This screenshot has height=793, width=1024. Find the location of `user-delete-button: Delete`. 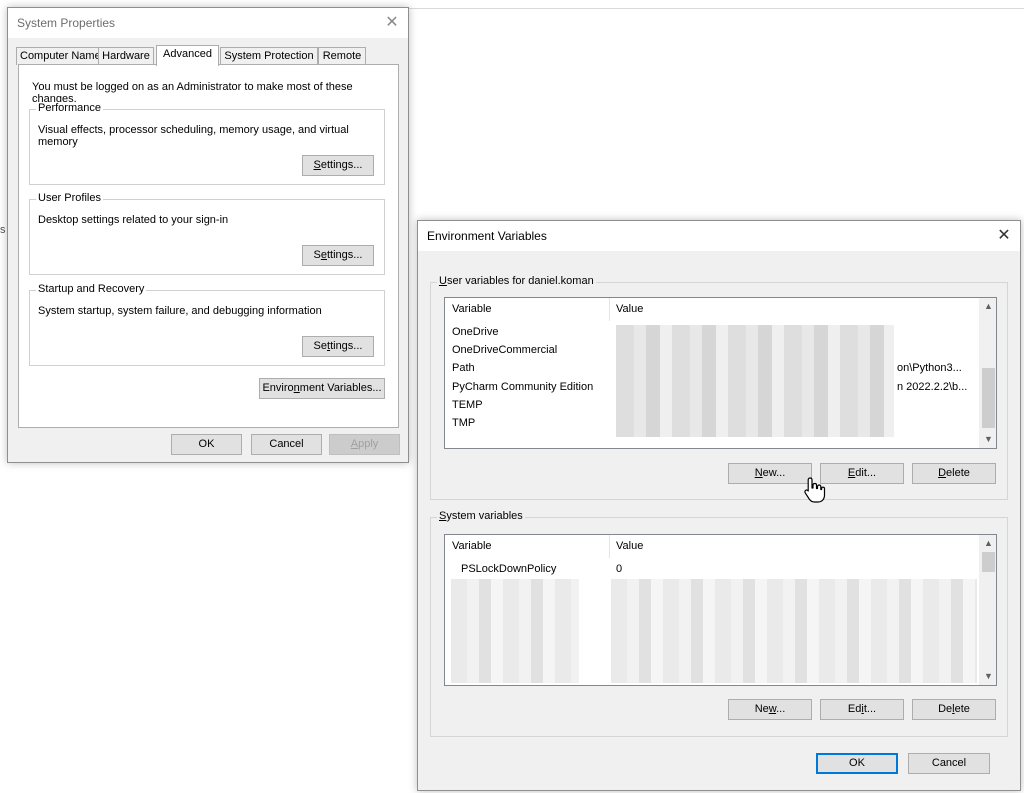

user-delete-button: Delete is located at coordinates (954, 473).